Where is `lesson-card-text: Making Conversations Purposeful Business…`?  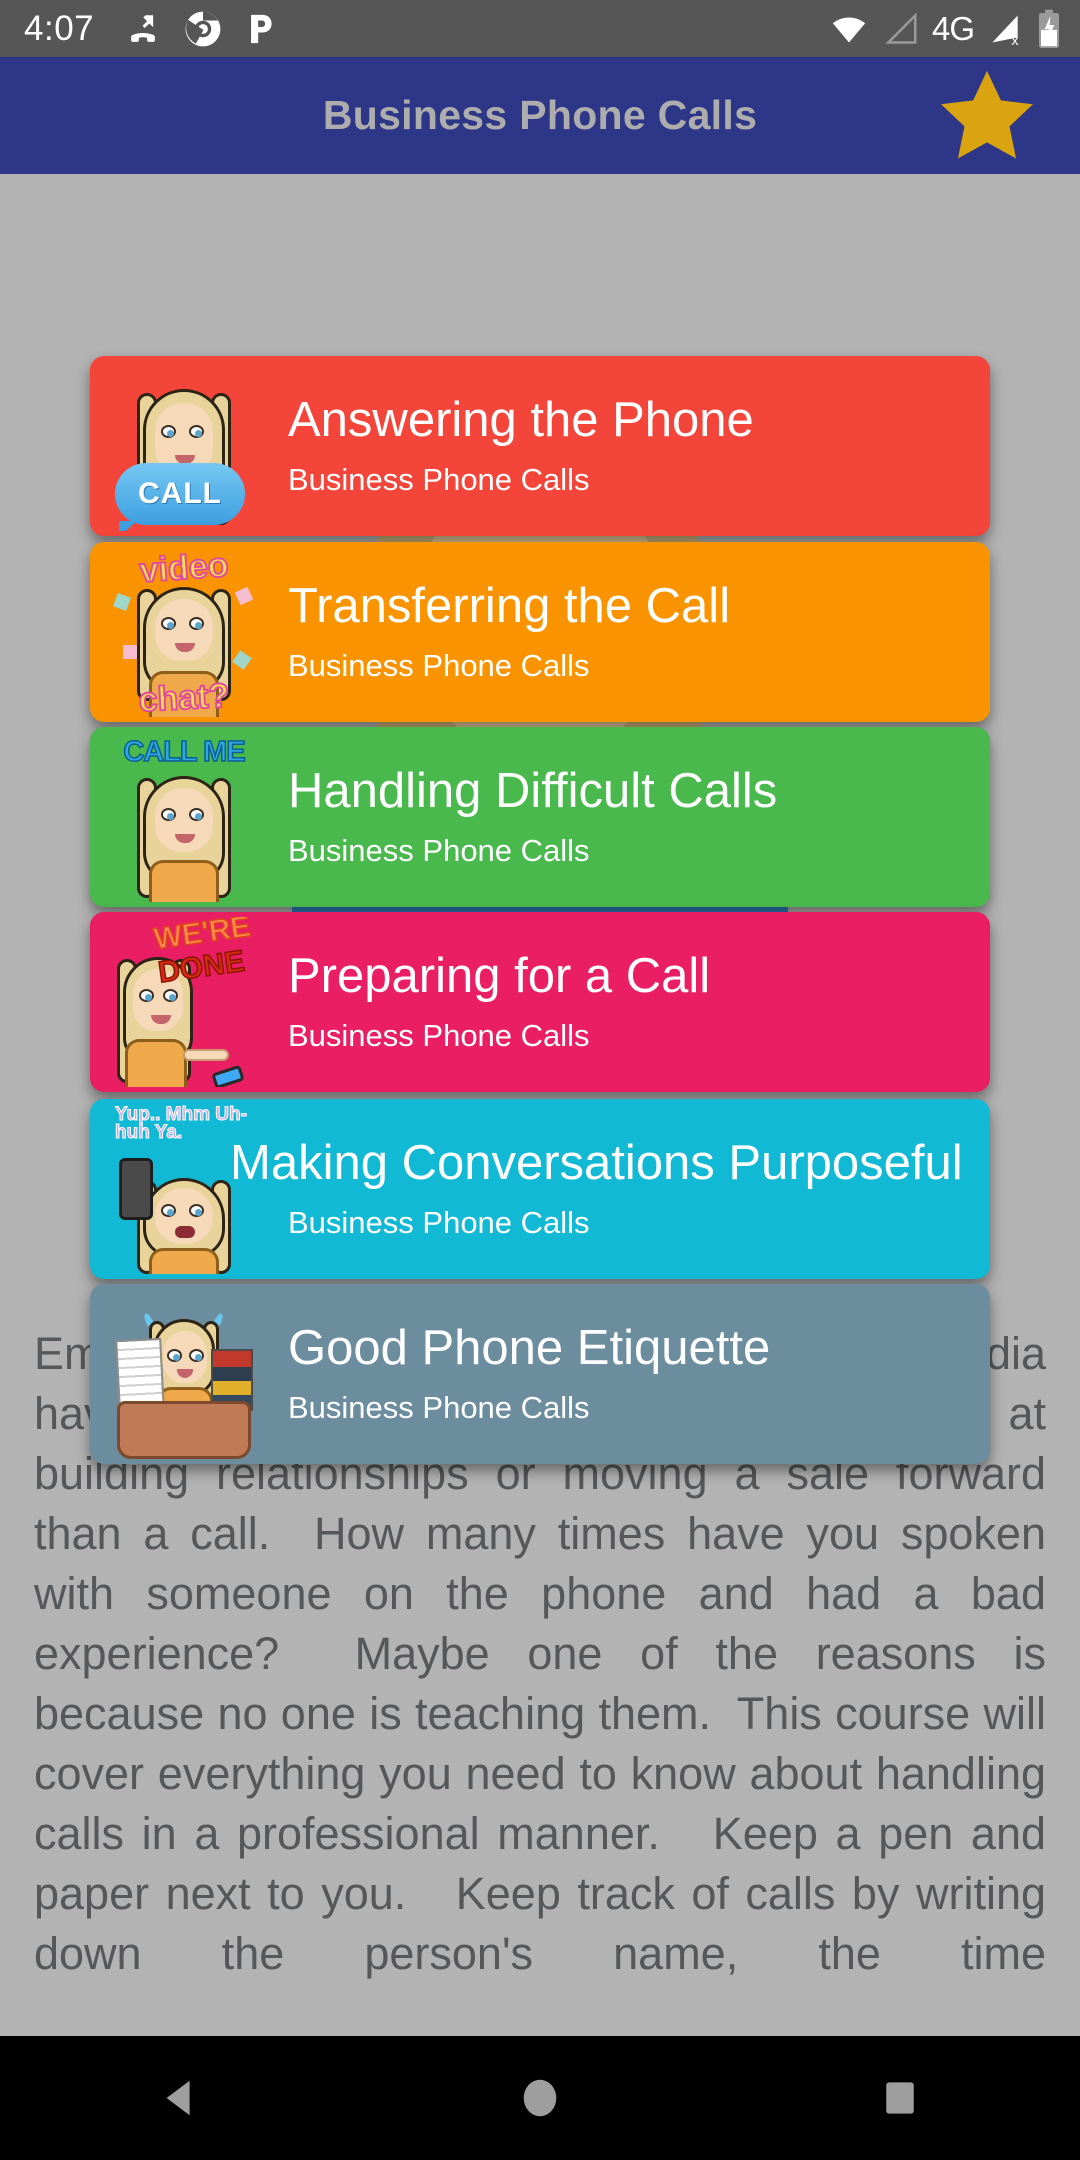 lesson-card-text: Making Conversations Purposeful Business… is located at coordinates (610, 1189).